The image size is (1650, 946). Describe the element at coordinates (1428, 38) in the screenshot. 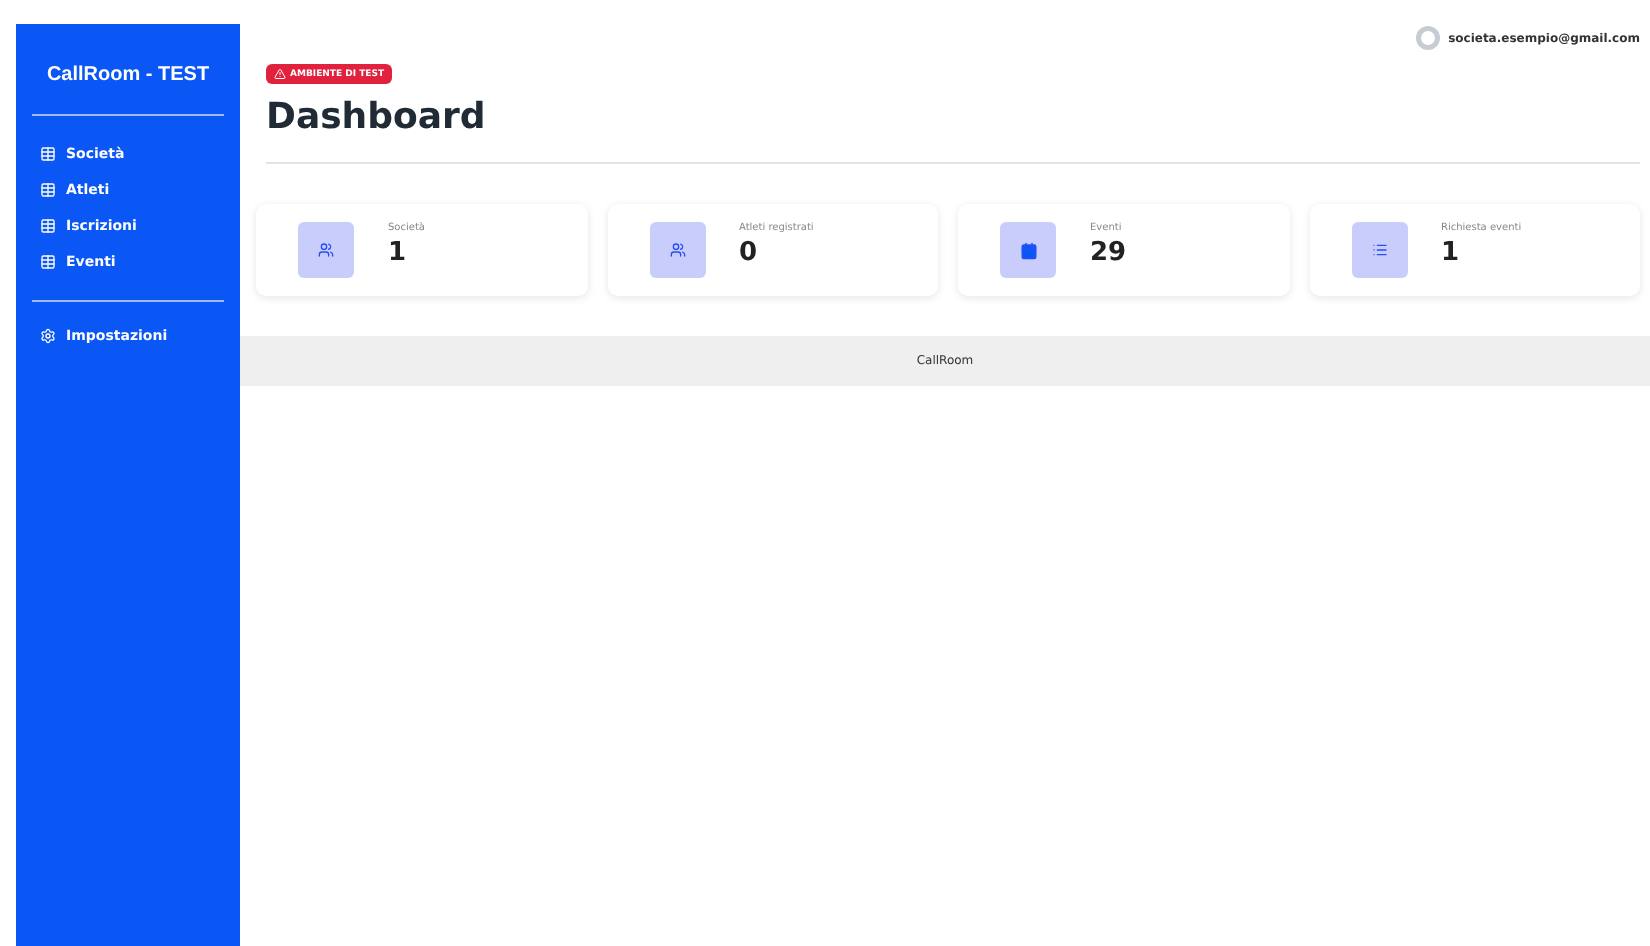

I see `avatar-icon` at that location.